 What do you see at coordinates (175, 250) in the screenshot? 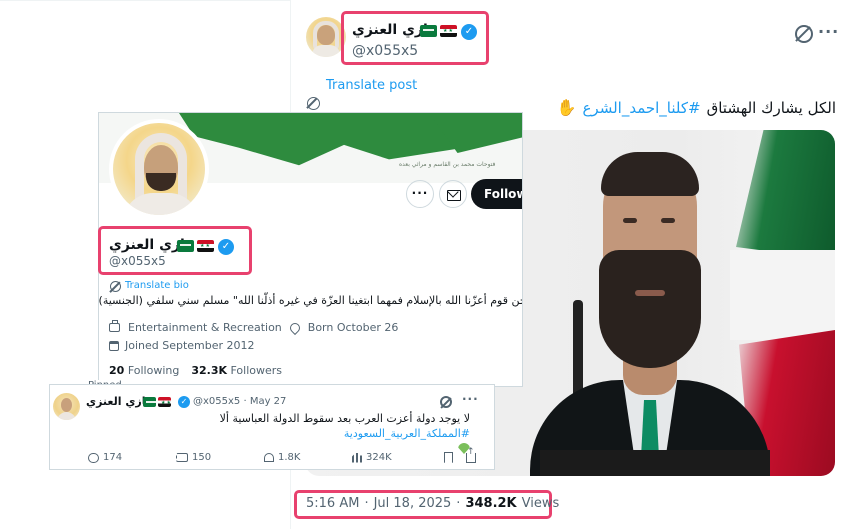
I see `highlight-box-profile` at bounding box center [175, 250].